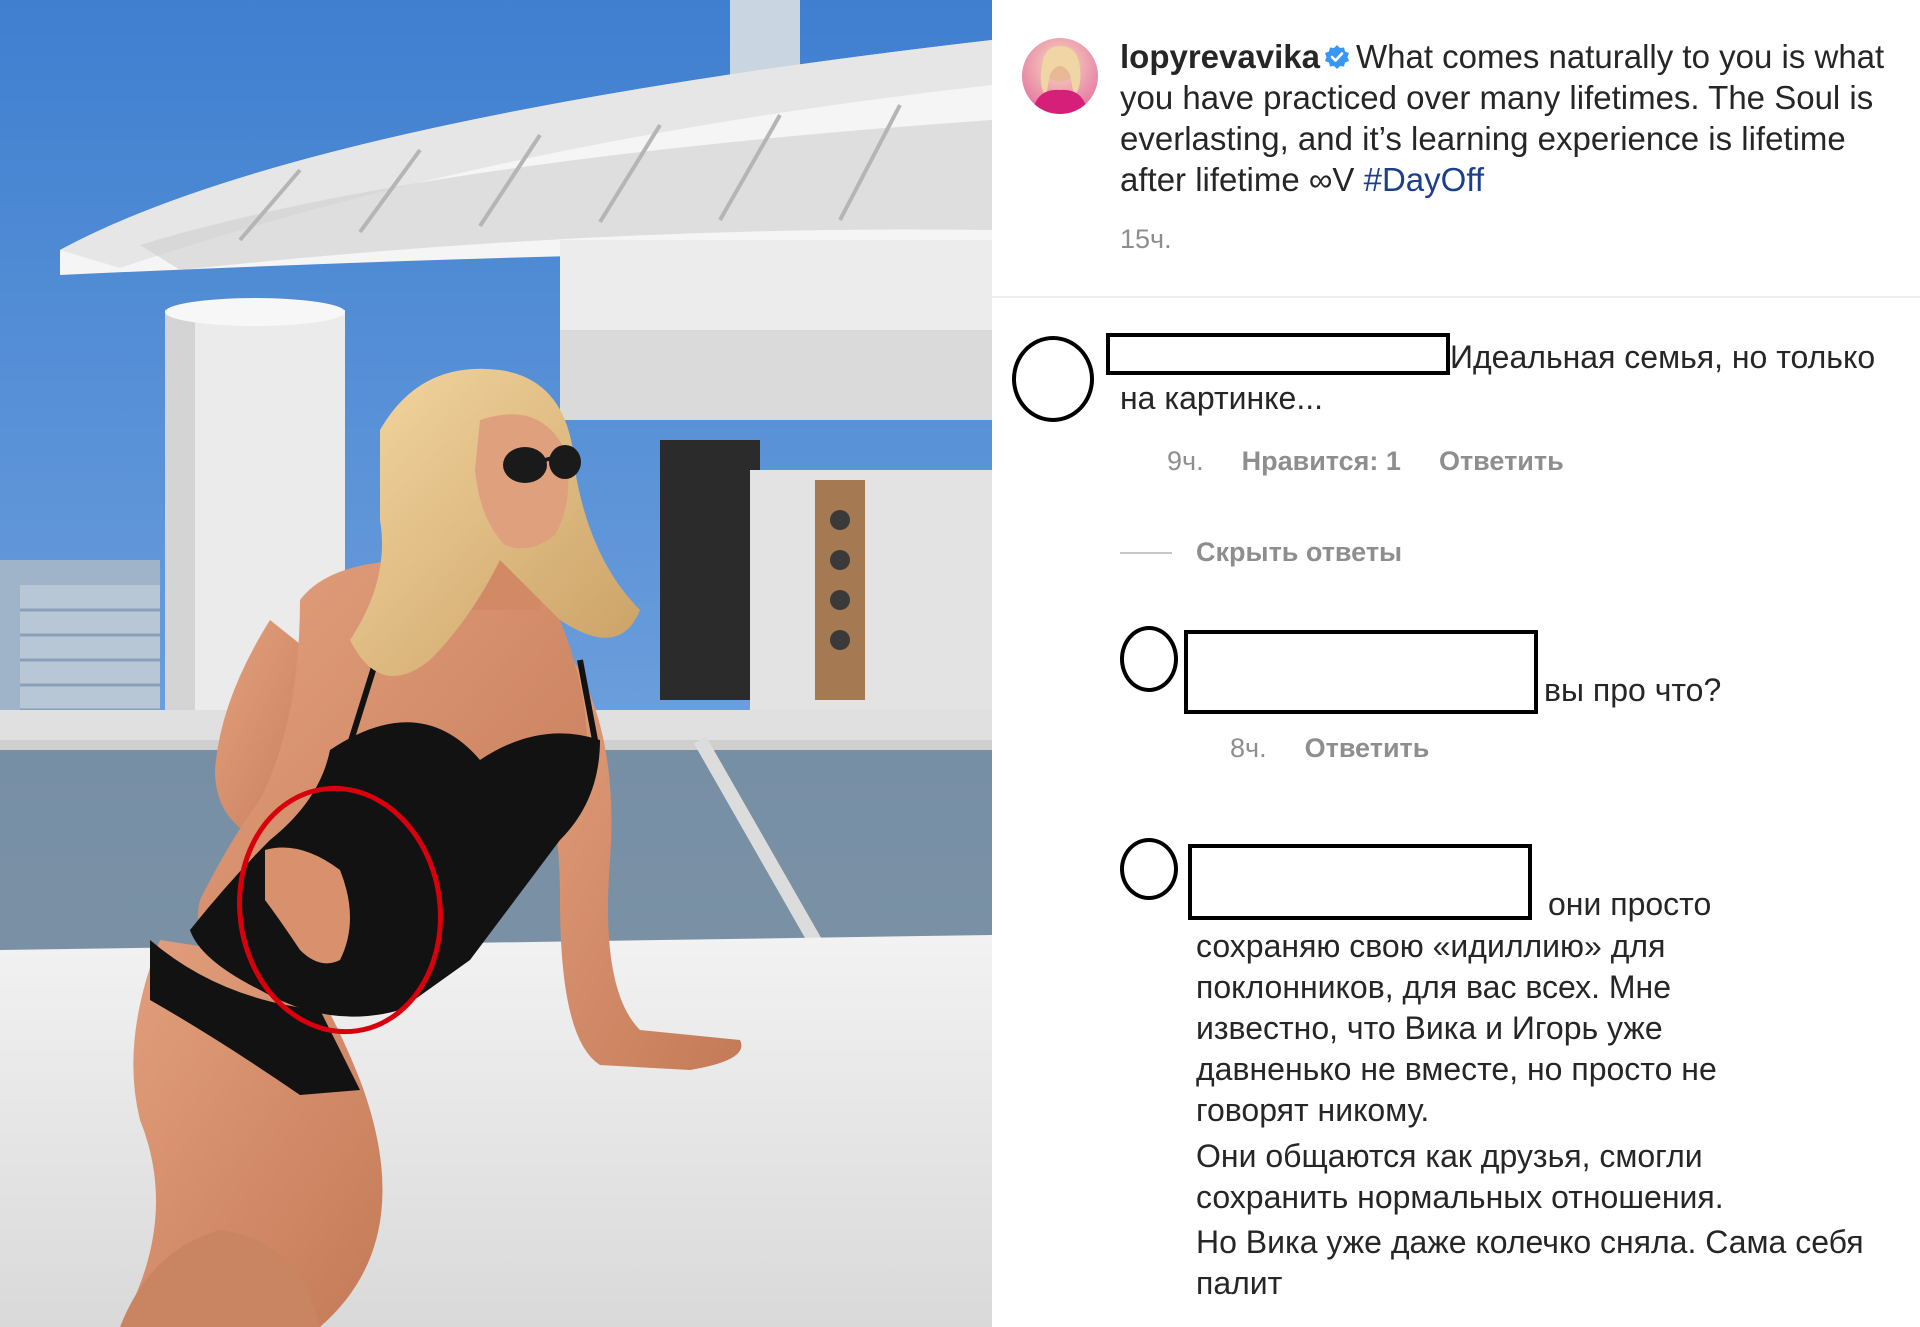 The width and height of the screenshot is (1920, 1327). What do you see at coordinates (1424, 179) in the screenshot?
I see `hashtag-link: #DayOff` at bounding box center [1424, 179].